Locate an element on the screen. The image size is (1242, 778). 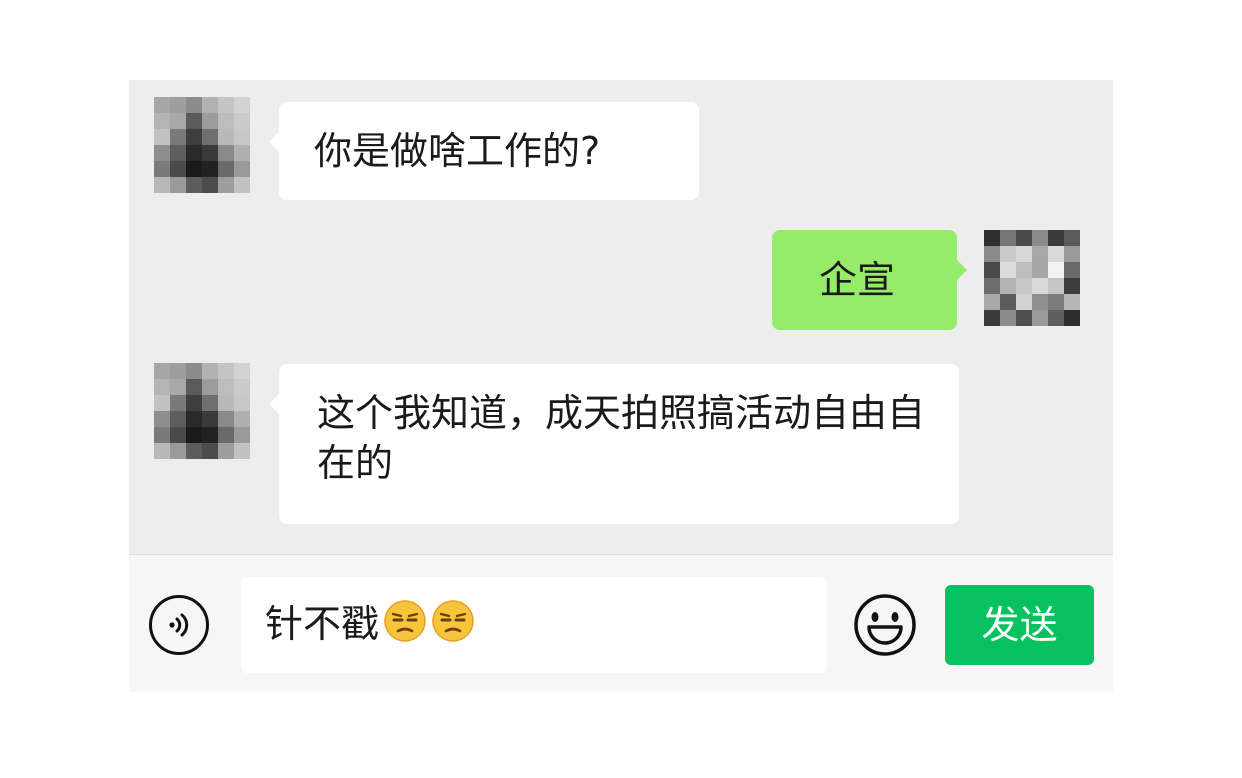
input-bar: 针不戳 发送 is located at coordinates (621, 623).